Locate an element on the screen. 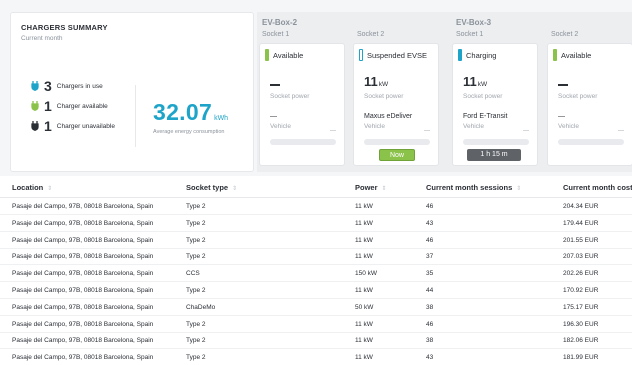 This screenshot has height=365, width=632. table-cell: 50 kW is located at coordinates (364, 307).